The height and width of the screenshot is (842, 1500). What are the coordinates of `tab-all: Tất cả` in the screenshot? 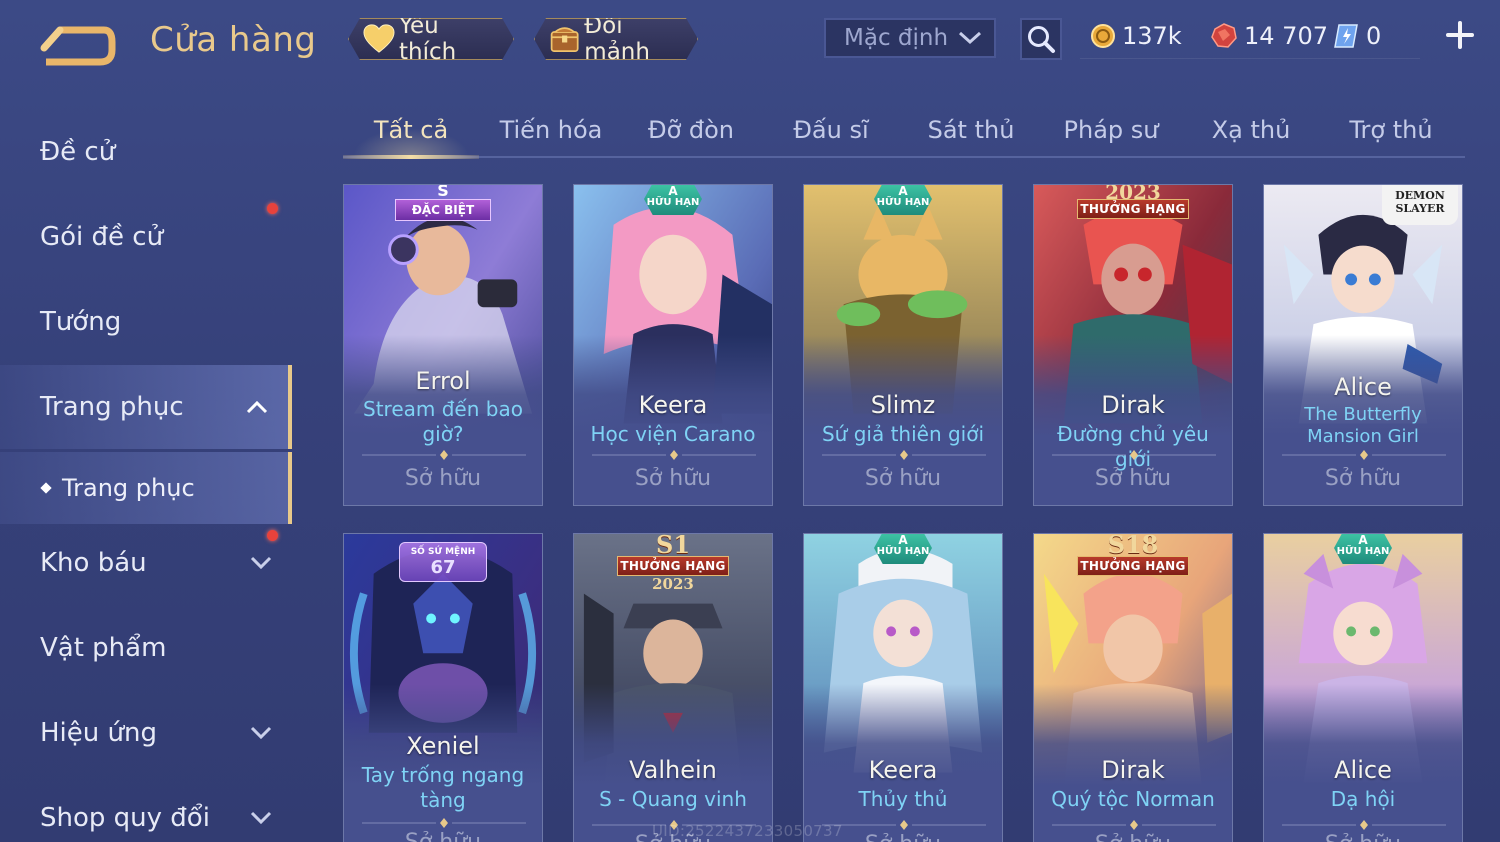 It's located at (411, 131).